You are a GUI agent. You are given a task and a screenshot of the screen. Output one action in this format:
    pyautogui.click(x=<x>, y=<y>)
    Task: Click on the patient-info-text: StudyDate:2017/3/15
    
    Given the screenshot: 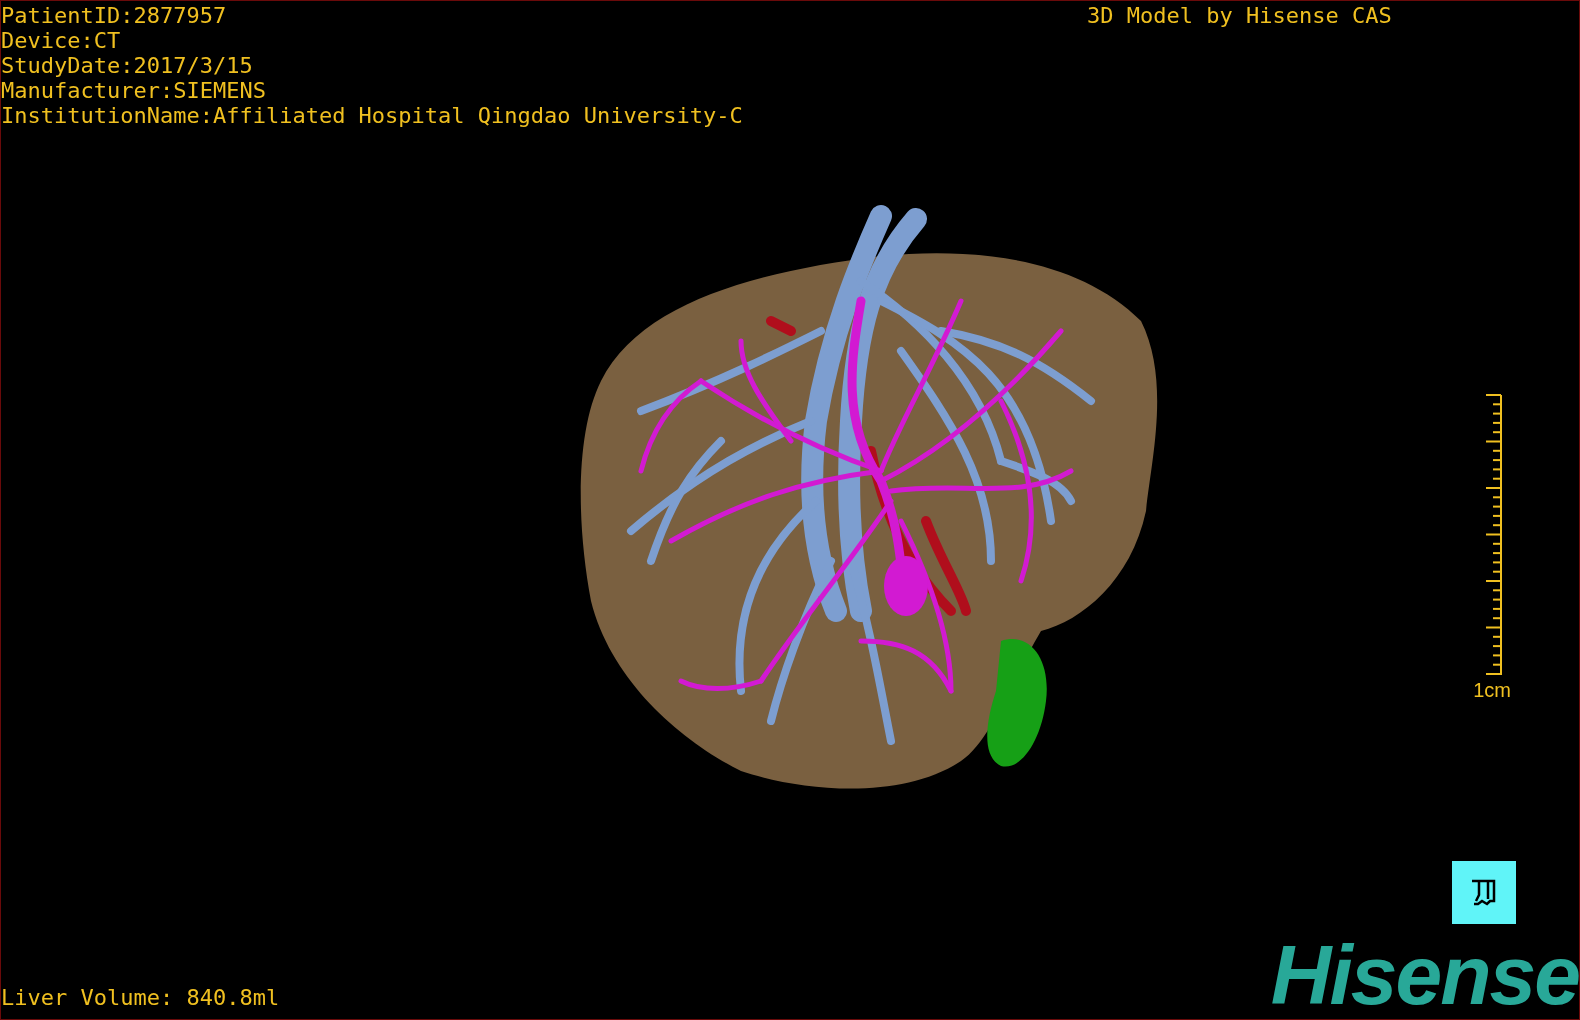 What is the action you would take?
    pyautogui.click(x=127, y=65)
    